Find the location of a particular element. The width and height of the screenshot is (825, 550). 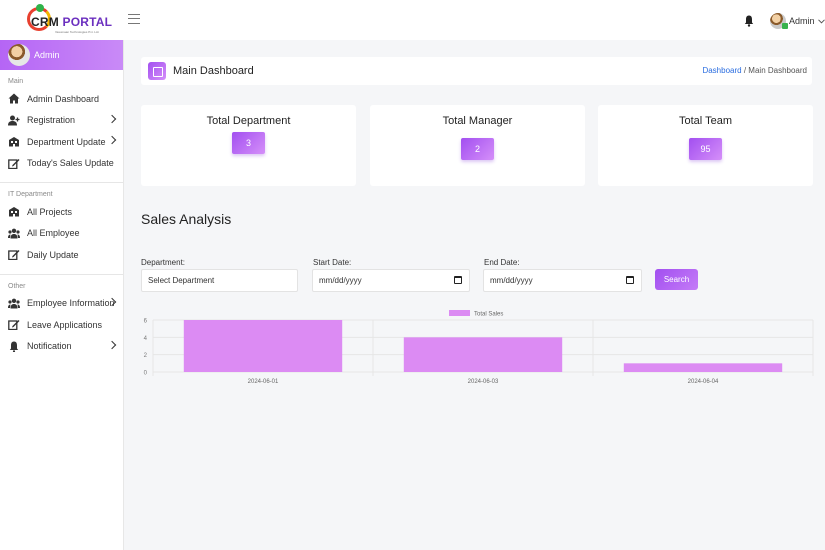

sidebar-item-registration: Registration is located at coordinates (61, 121).